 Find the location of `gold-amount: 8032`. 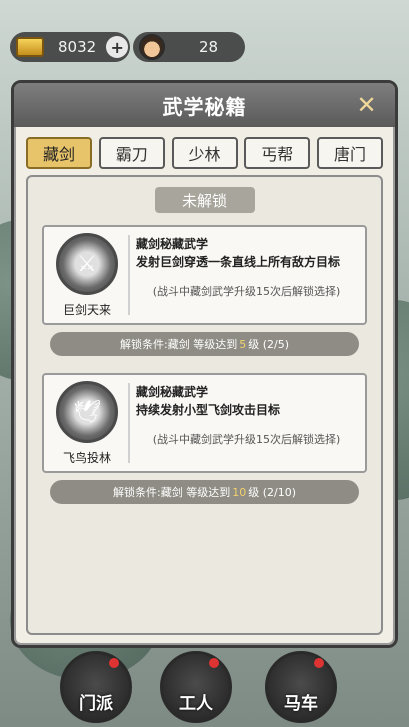

gold-amount: 8032 is located at coordinates (77, 47).